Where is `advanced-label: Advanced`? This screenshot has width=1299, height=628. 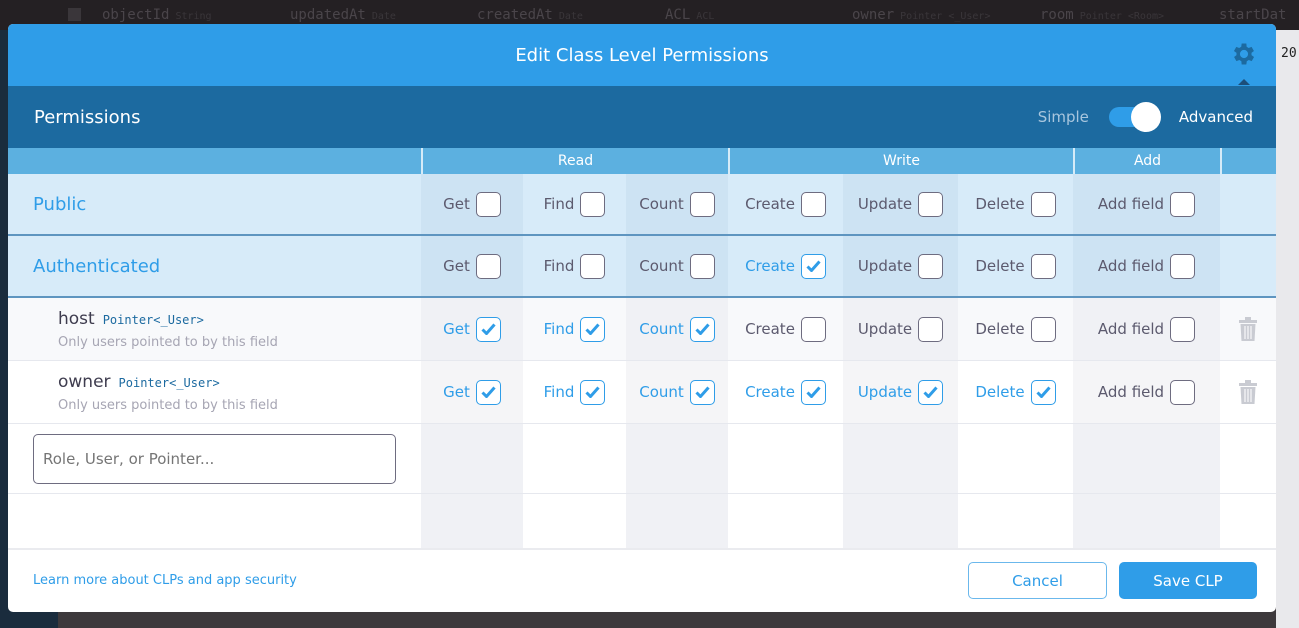
advanced-label: Advanced is located at coordinates (1216, 117).